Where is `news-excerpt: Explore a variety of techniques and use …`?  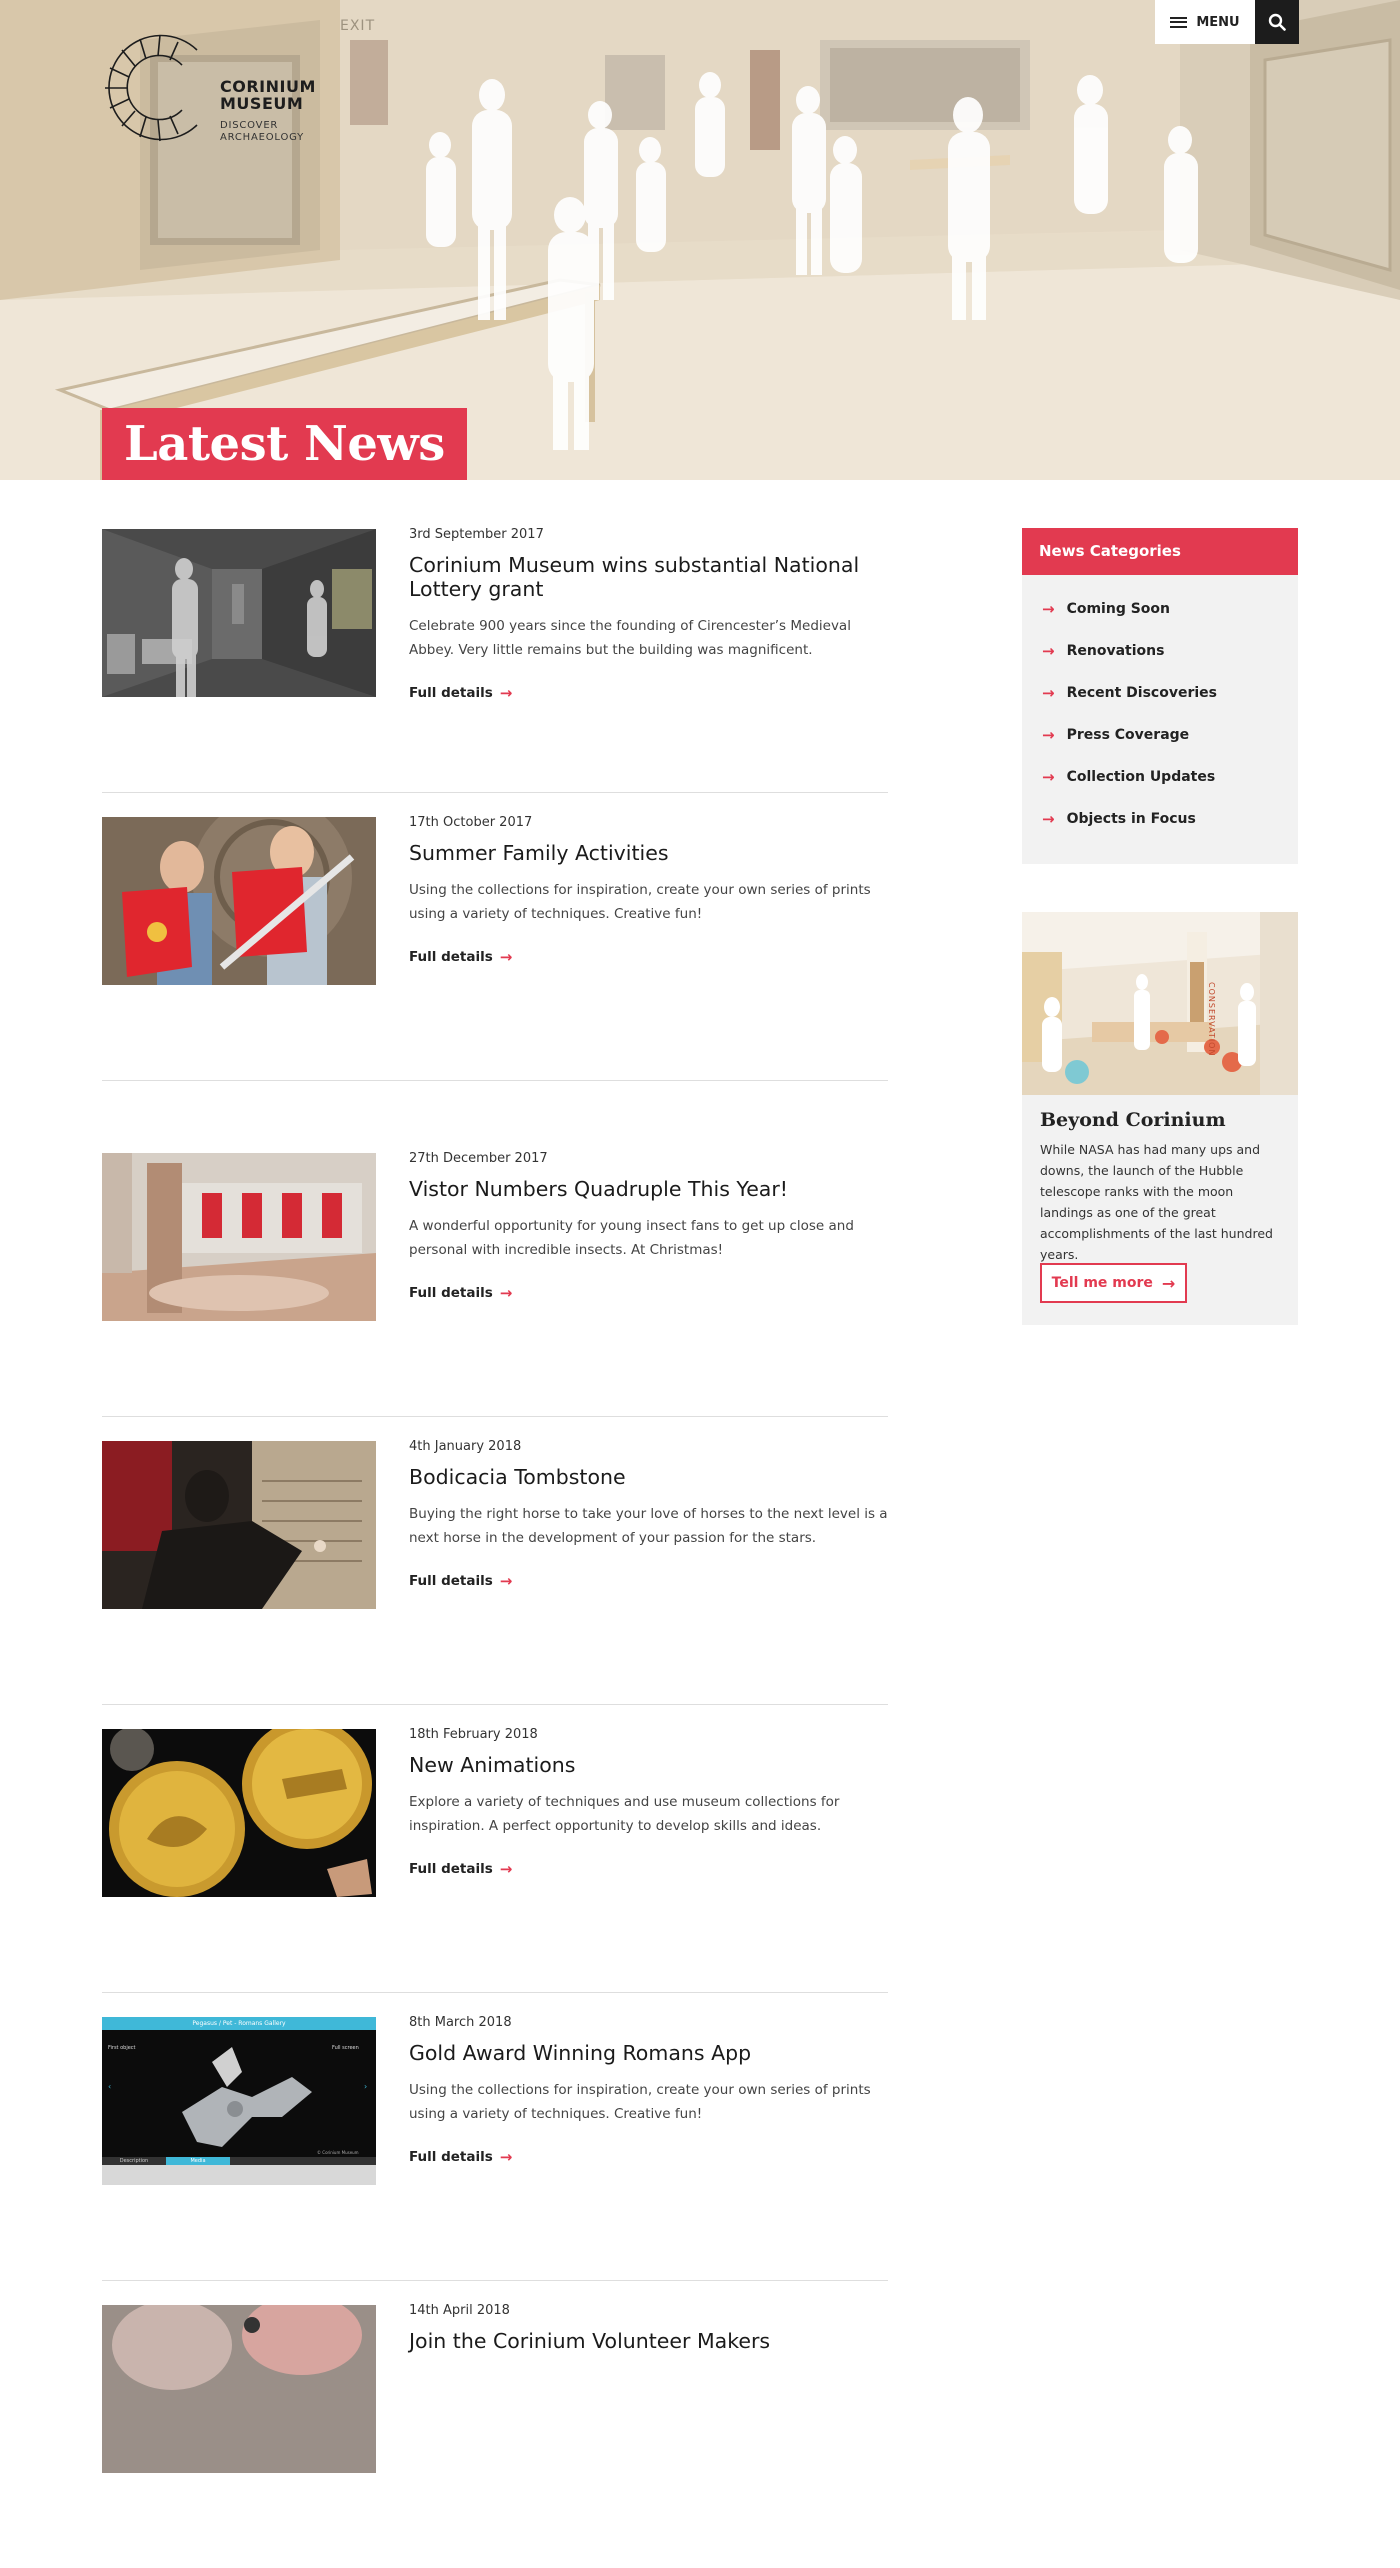
news-excerpt: Explore a variety of techniques and use … is located at coordinates (624, 1814).